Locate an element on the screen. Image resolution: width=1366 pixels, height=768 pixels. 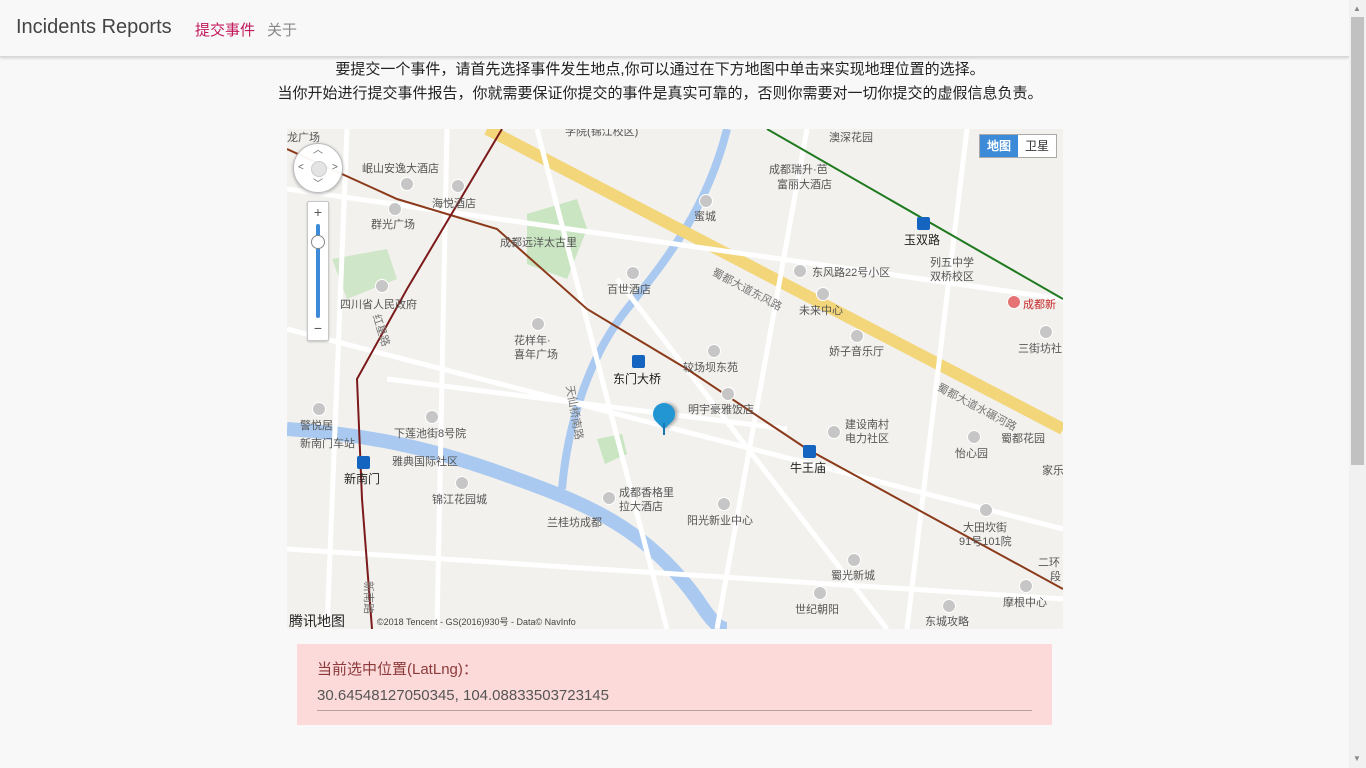
scrollbar-thumb is located at coordinates (1357, 241).